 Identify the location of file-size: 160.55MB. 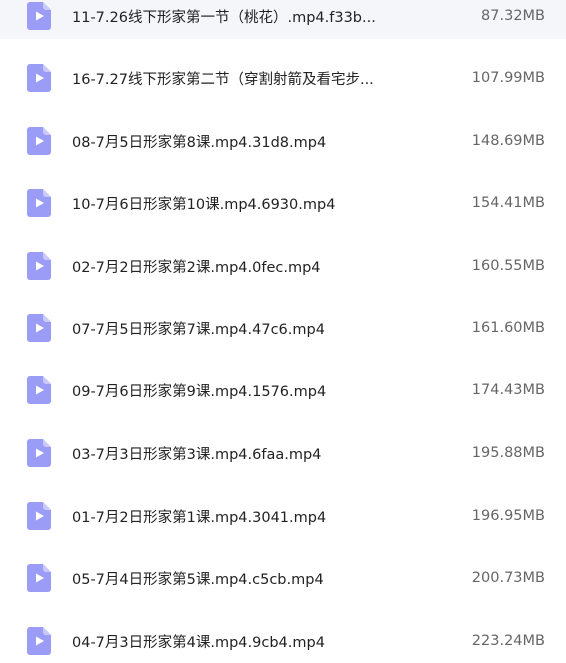
(508, 266).